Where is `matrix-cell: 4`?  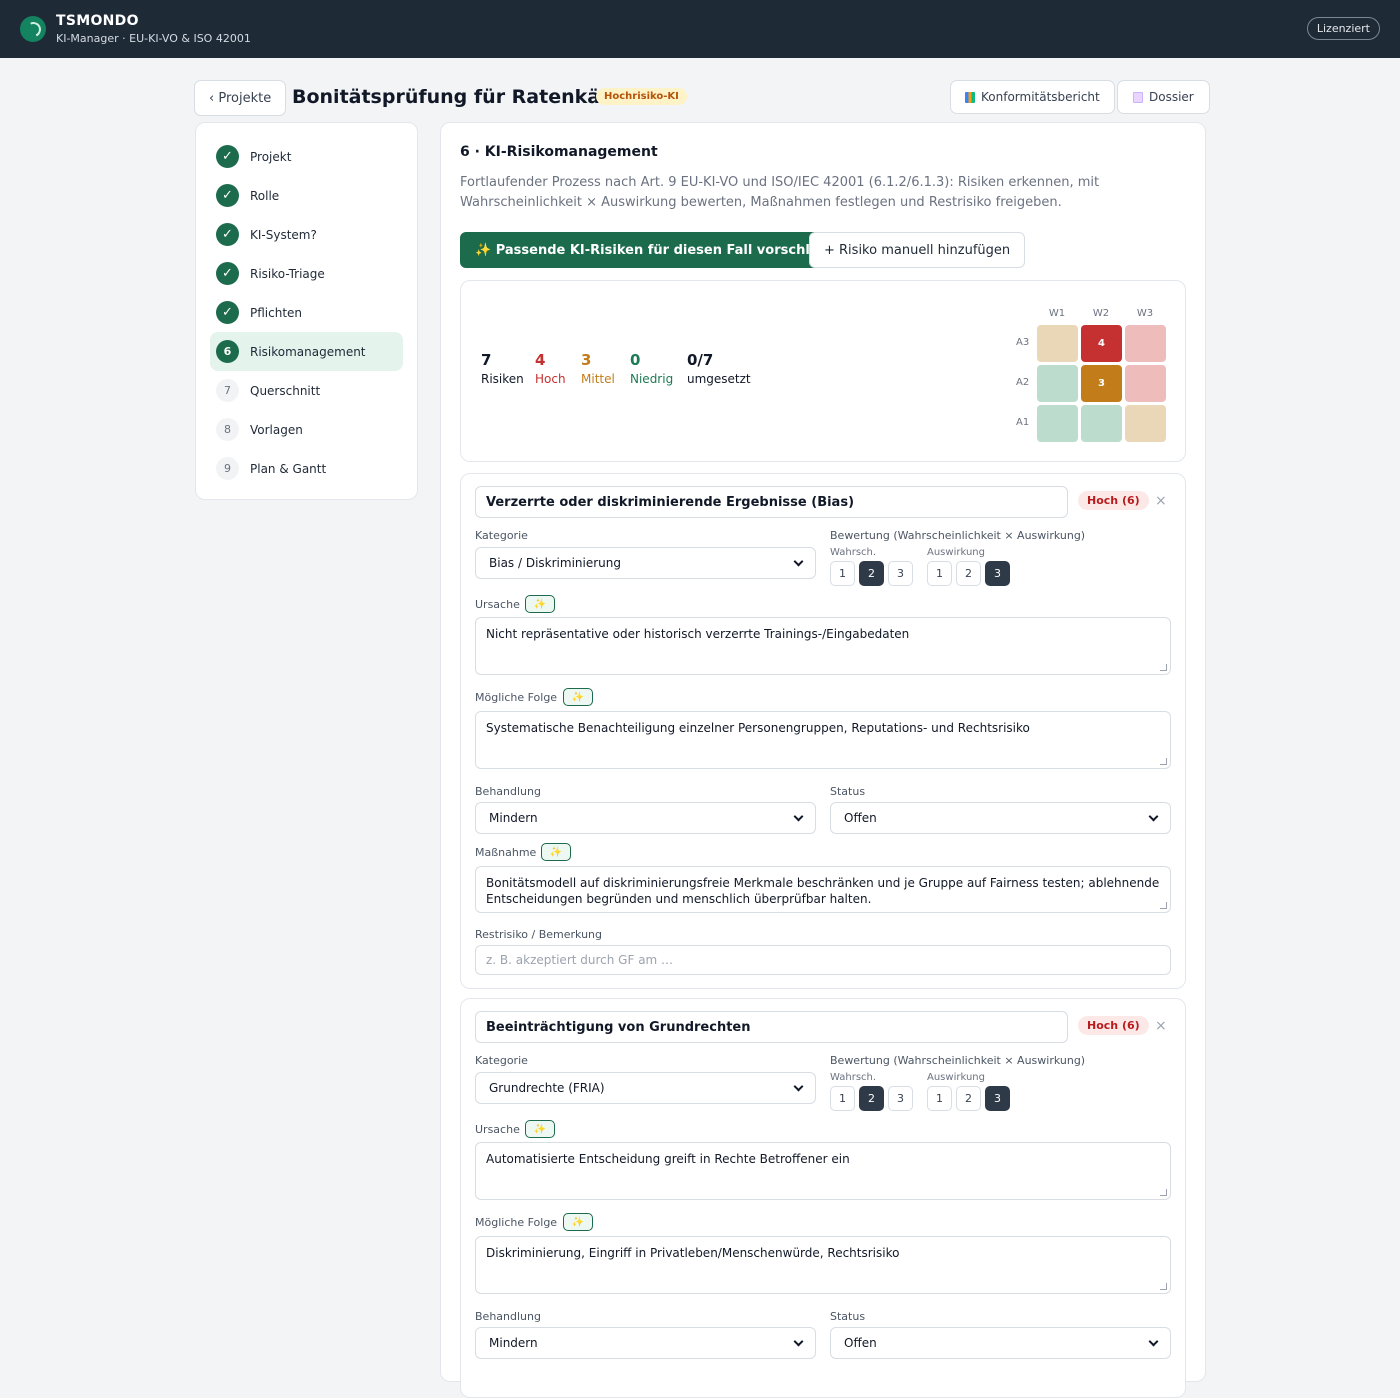 matrix-cell: 4 is located at coordinates (1101, 343).